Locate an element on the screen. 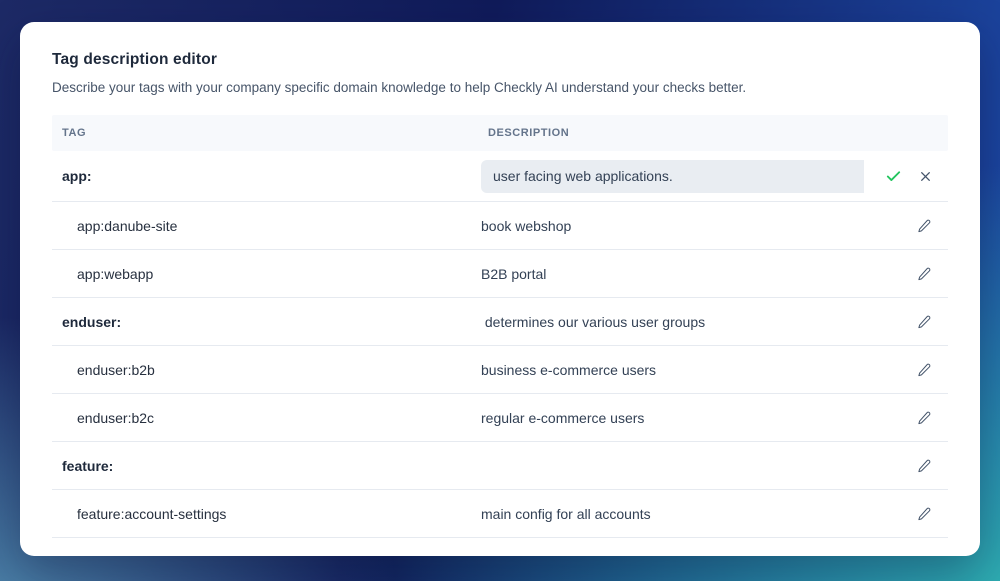 The image size is (1000, 581). table-row: app:webapp B2B portal is located at coordinates (500, 274).